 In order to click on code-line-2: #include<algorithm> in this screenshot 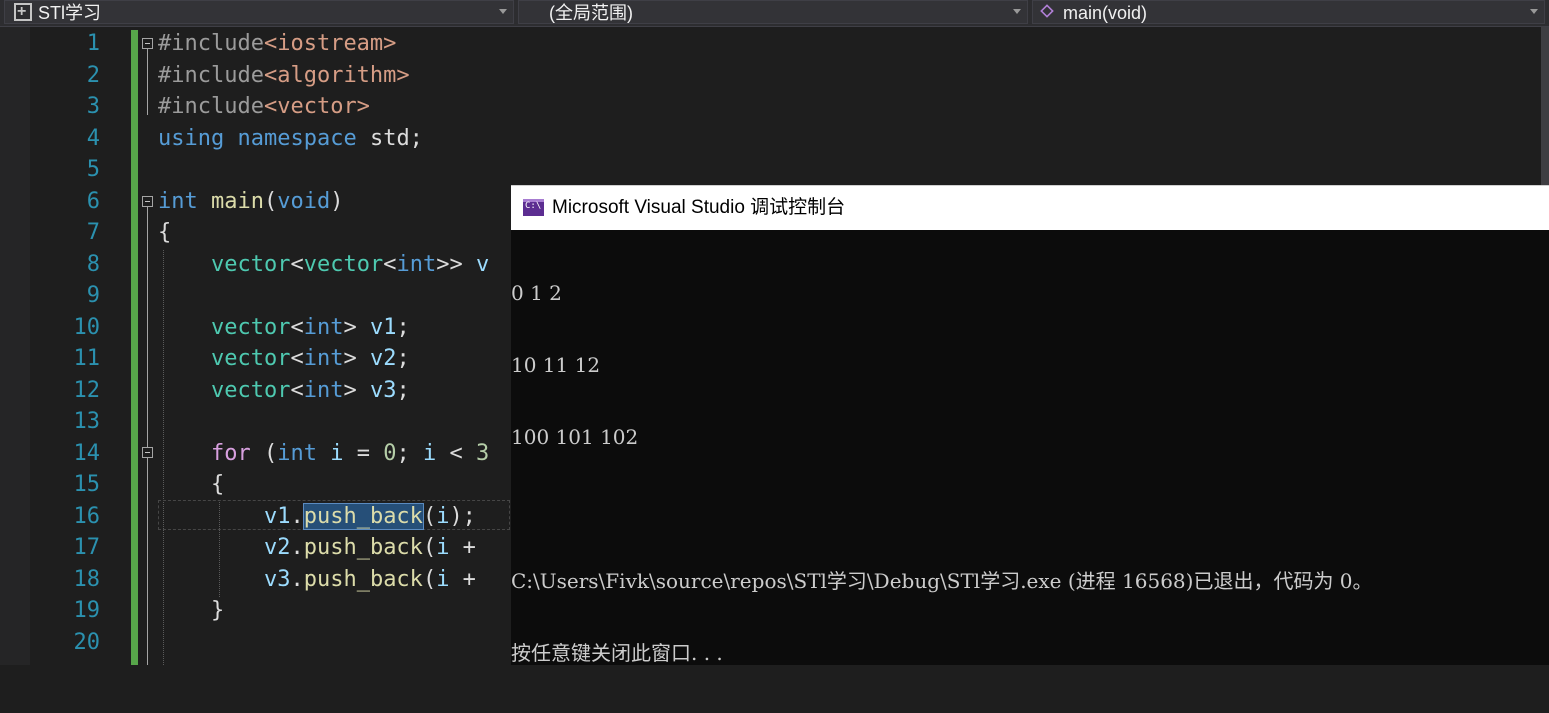, I will do `click(284, 76)`.